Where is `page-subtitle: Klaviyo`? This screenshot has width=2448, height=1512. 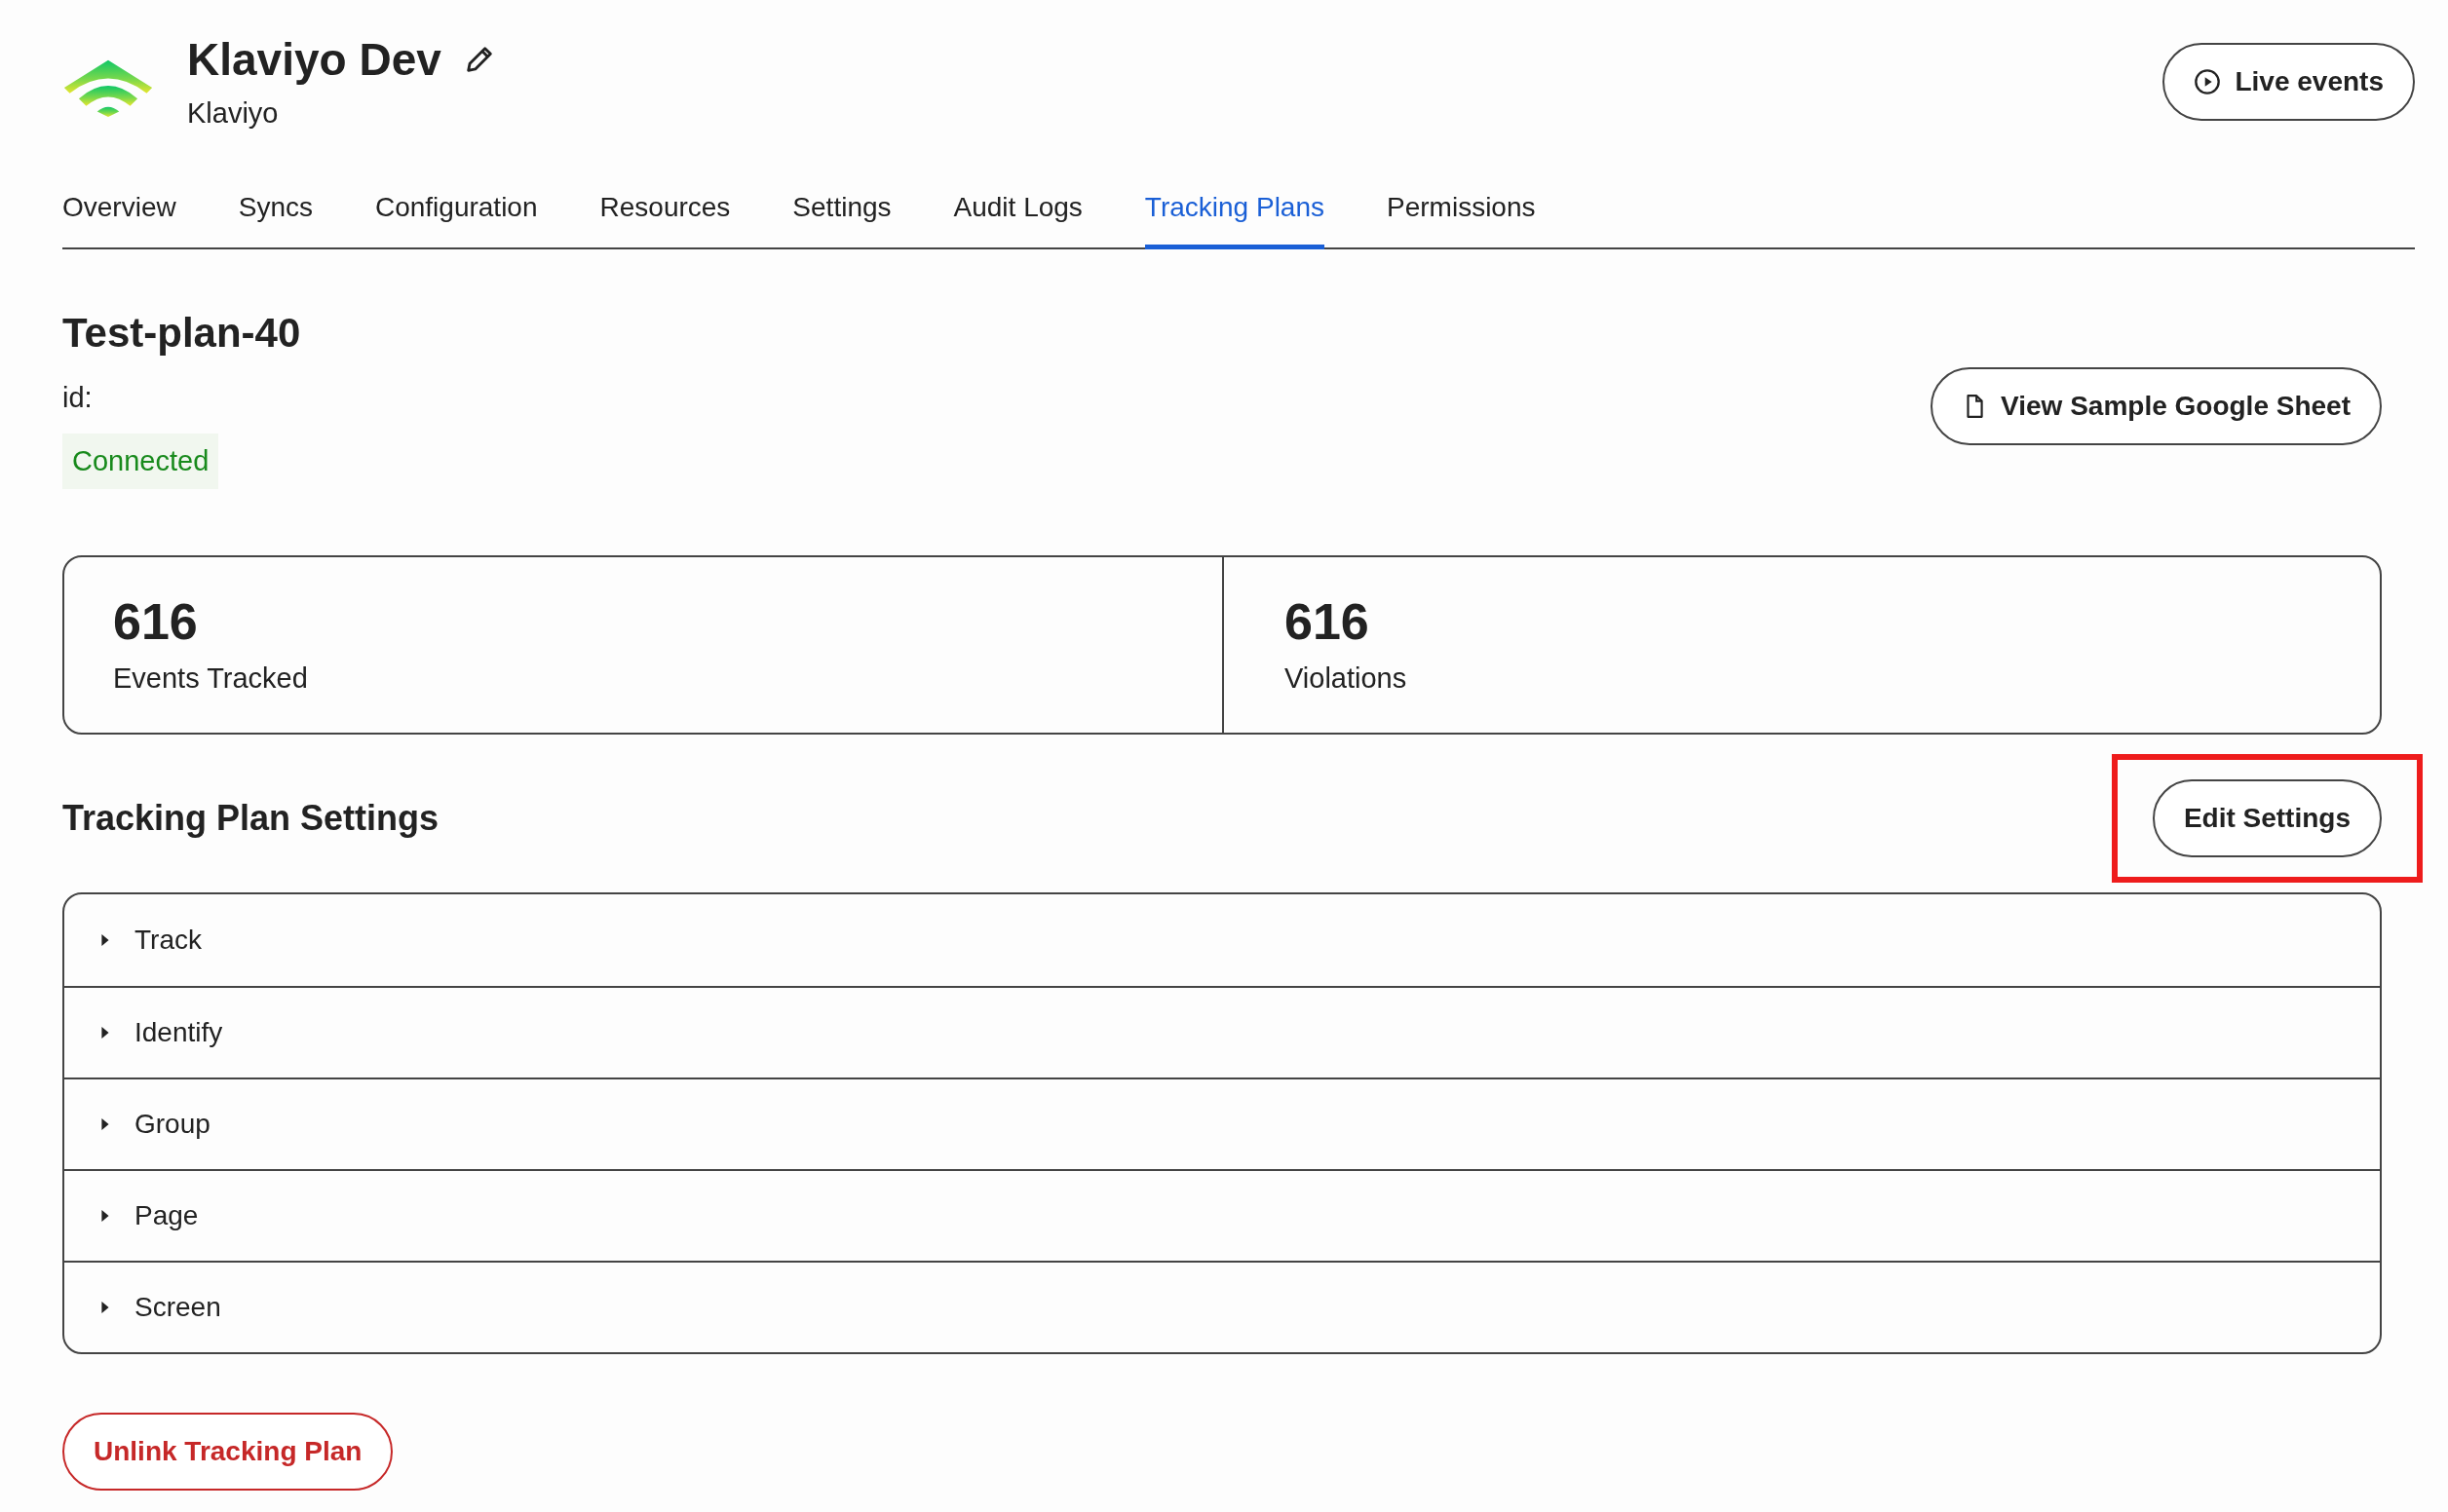
page-subtitle: Klaviyo is located at coordinates (233, 113).